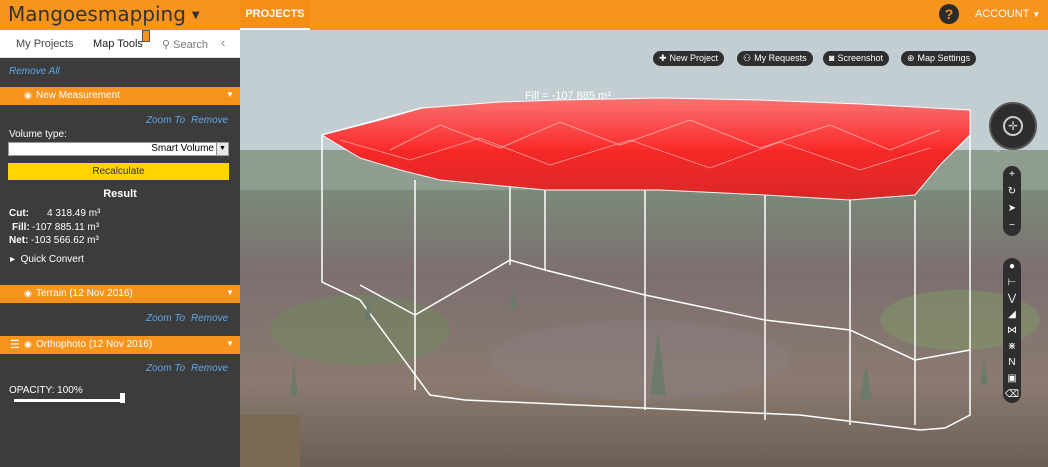 The width and height of the screenshot is (1048, 467). I want to click on opacity-slider-track, so click(69, 400).